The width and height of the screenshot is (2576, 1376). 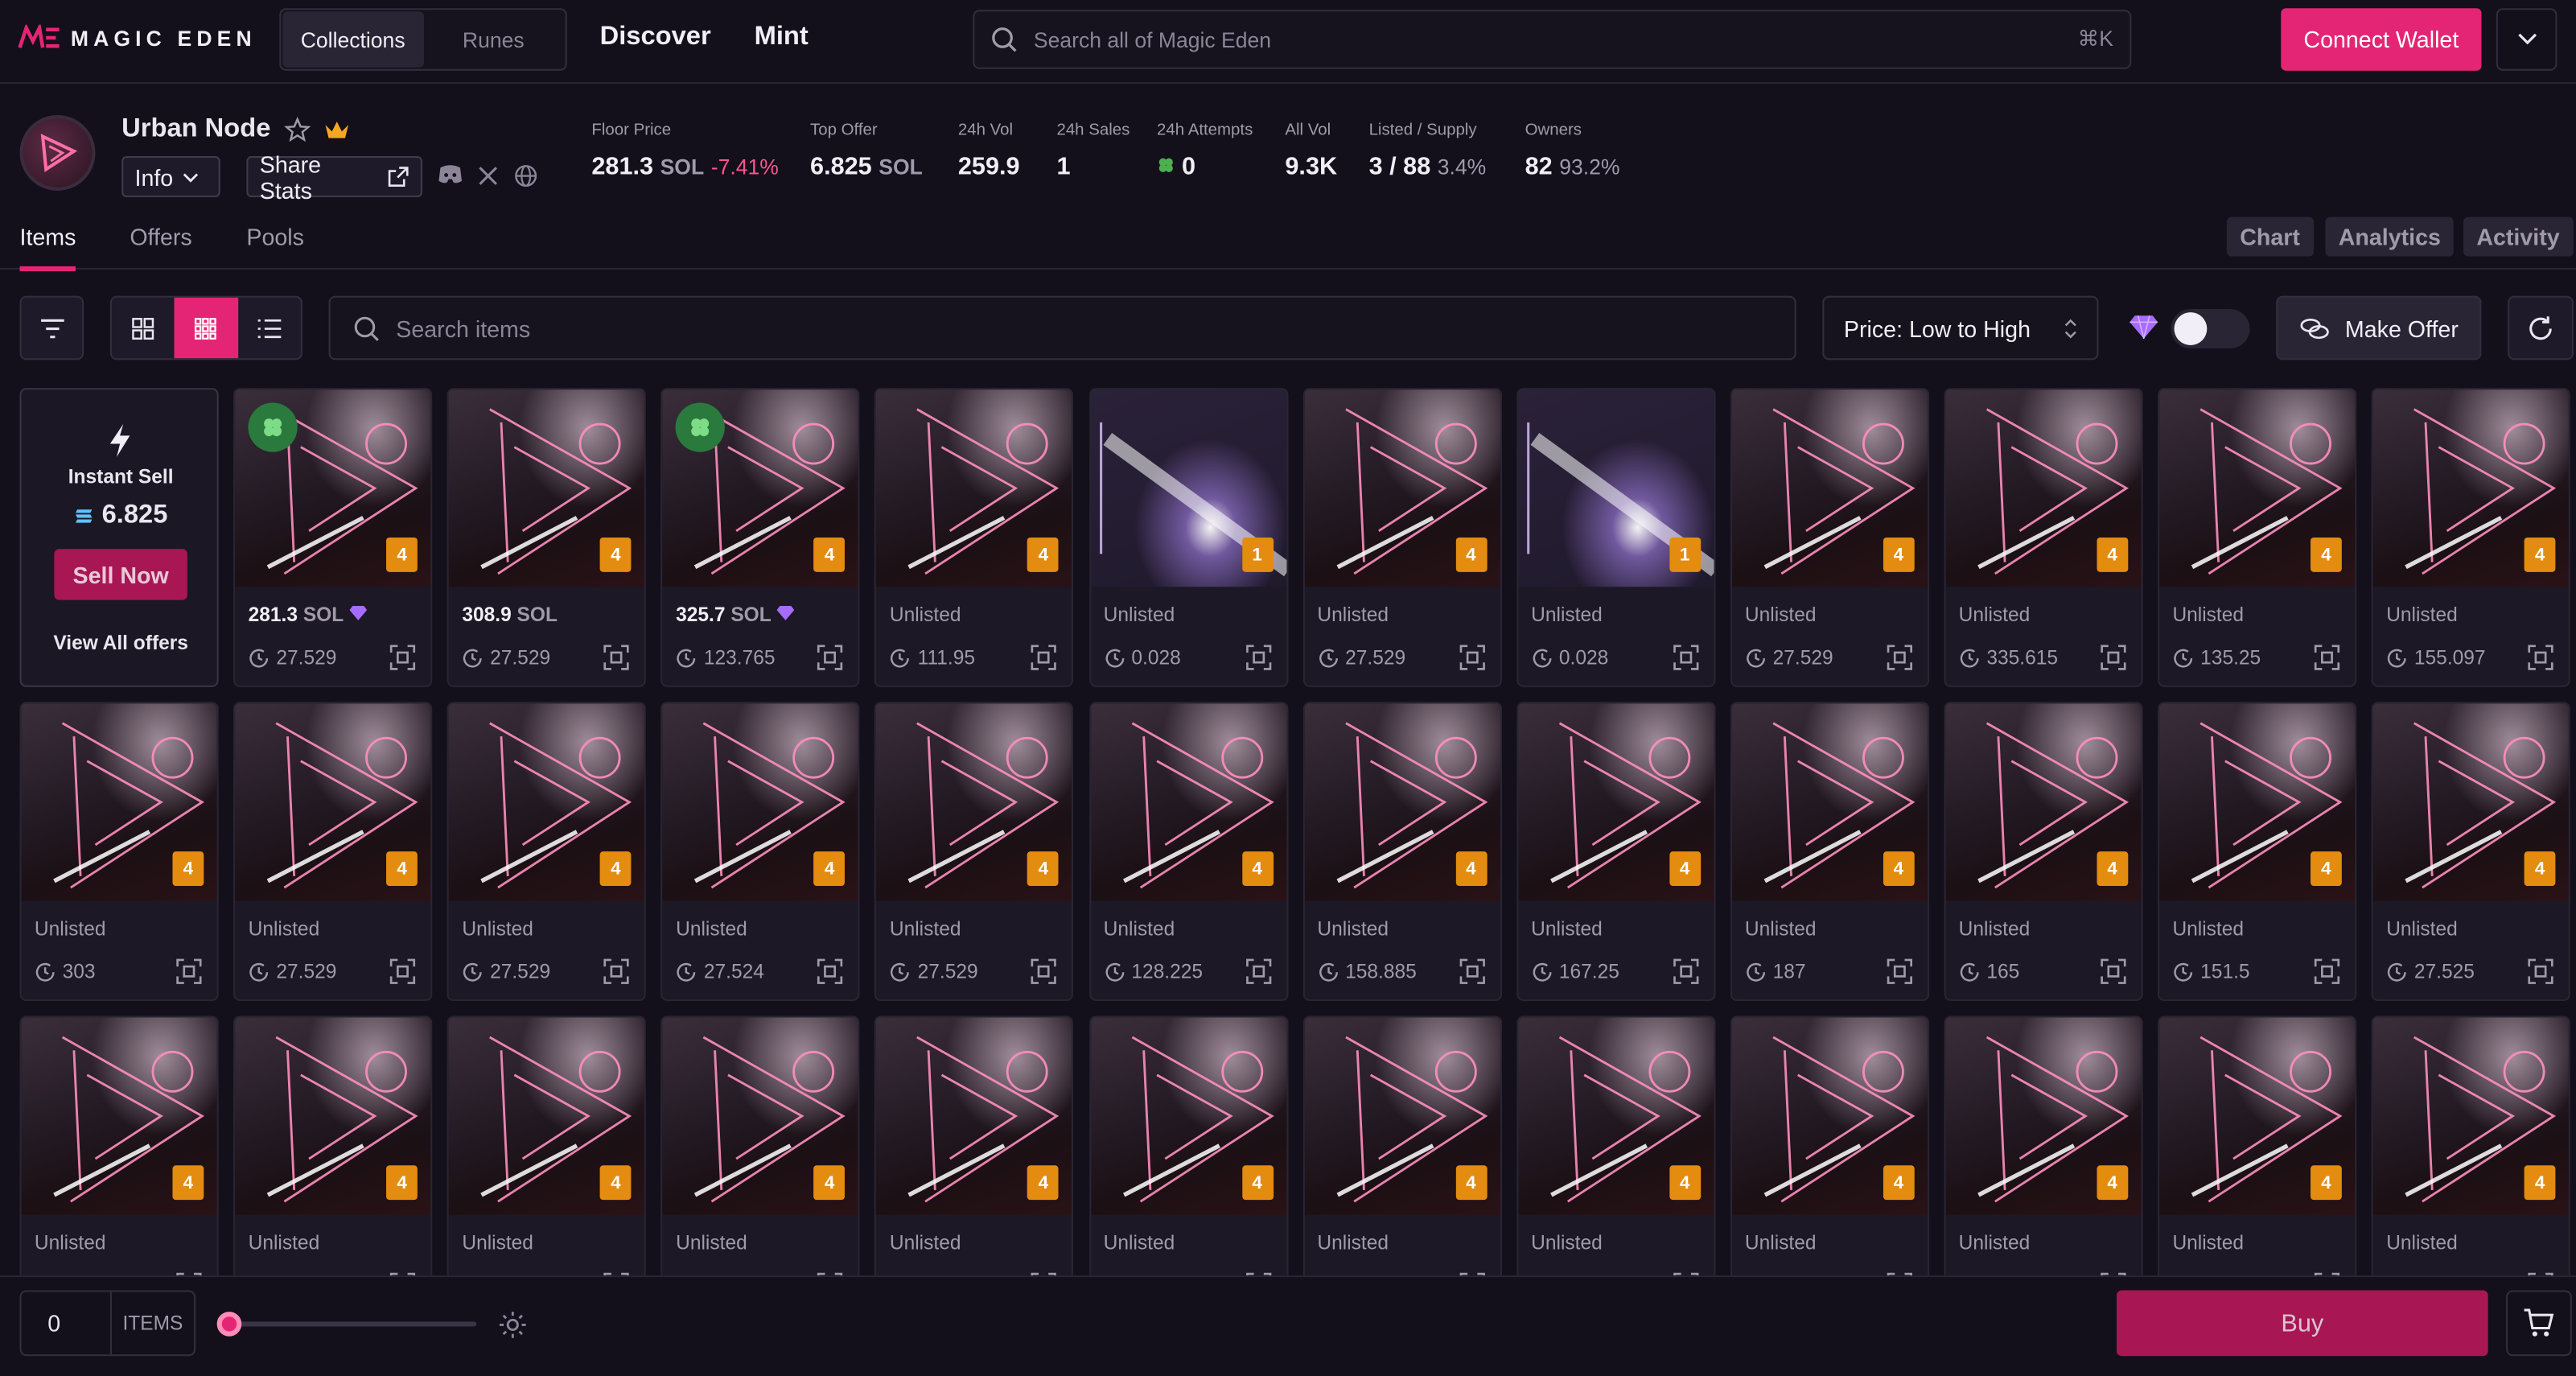 I want to click on quantity-slider-handle, so click(x=229, y=1325).